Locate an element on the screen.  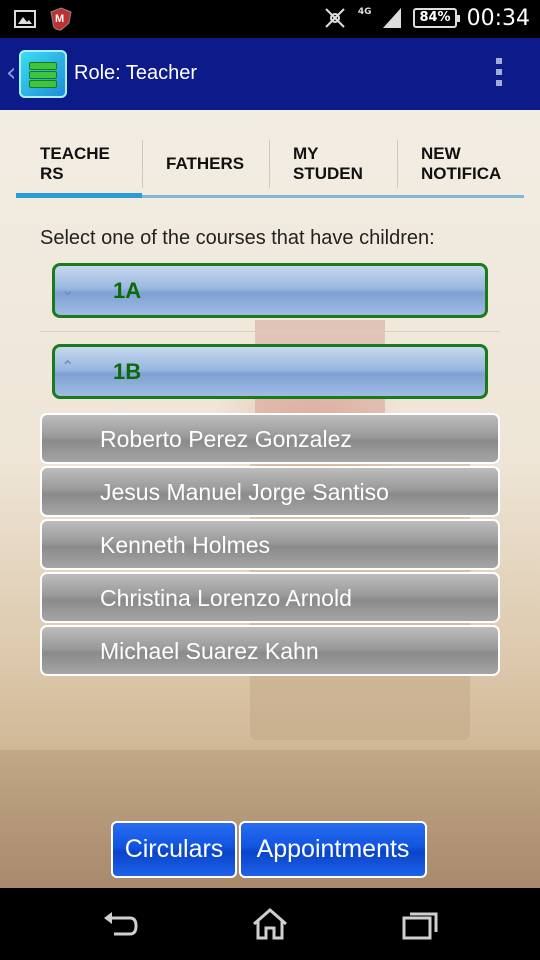
signal-icon is located at coordinates (392, 18).